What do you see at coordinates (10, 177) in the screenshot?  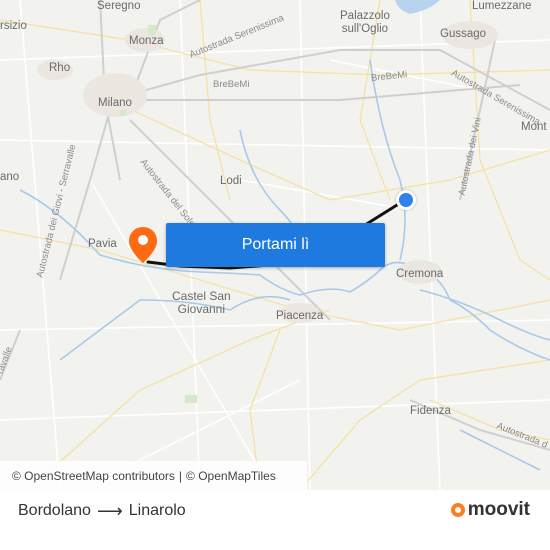 I see `place-label-ano: ano` at bounding box center [10, 177].